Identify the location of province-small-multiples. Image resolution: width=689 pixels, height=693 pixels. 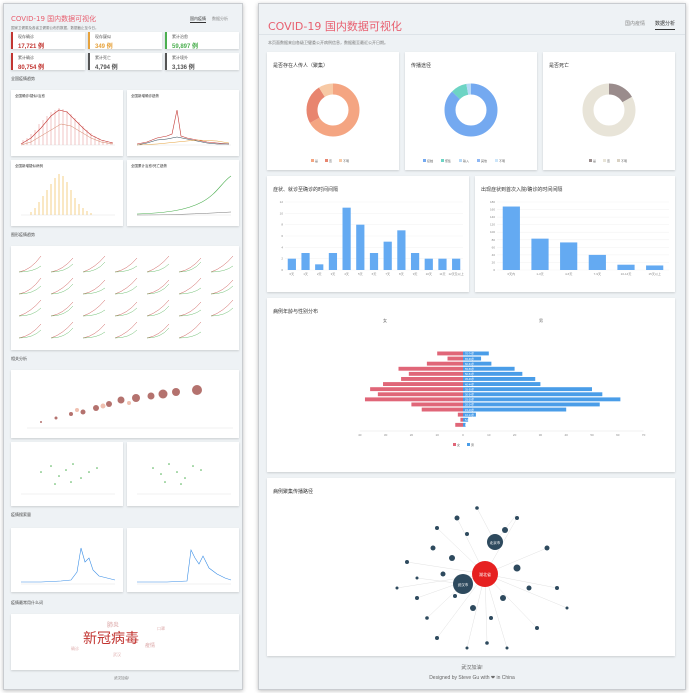
(126, 297).